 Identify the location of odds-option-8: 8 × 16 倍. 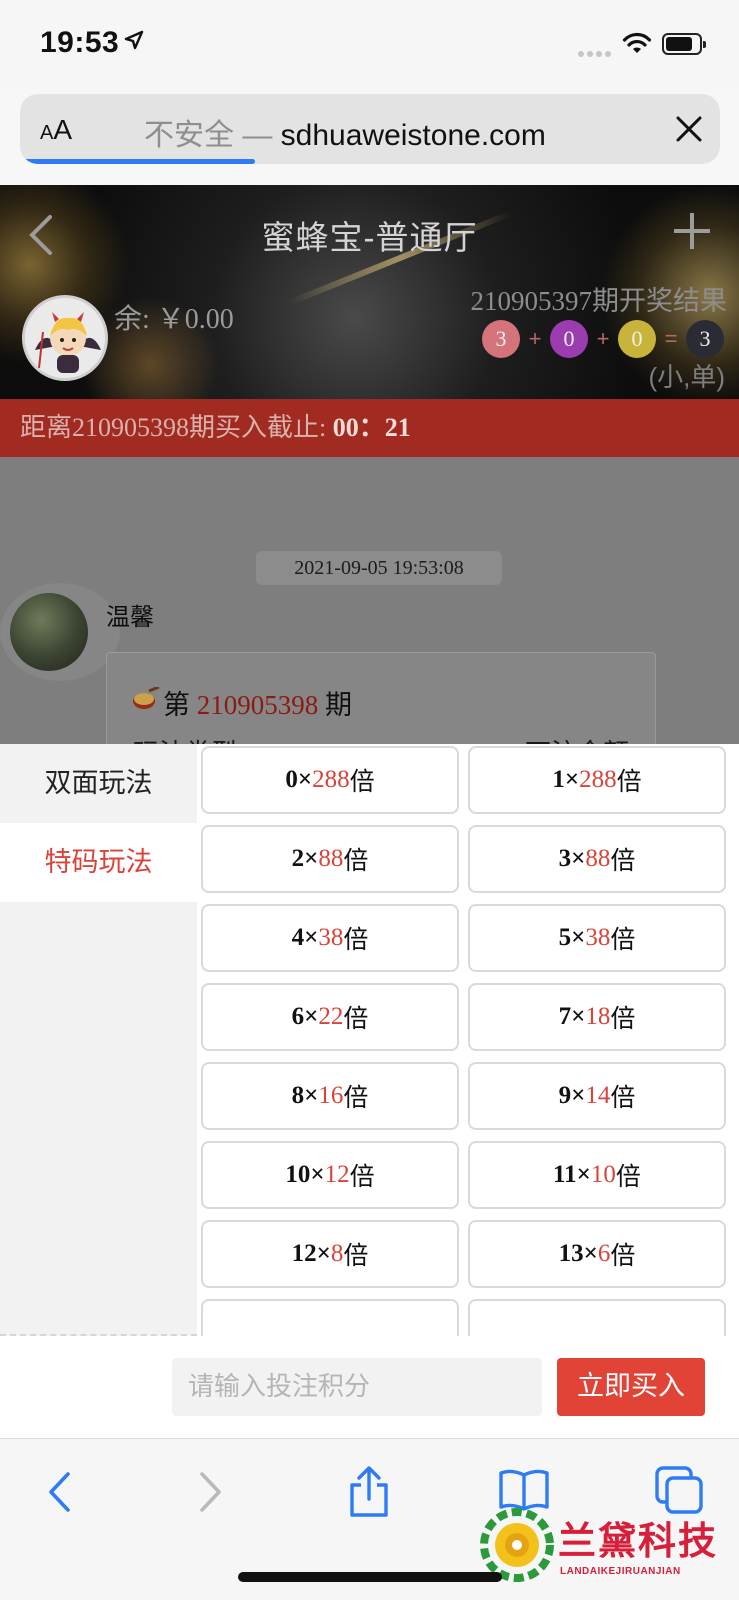
(330, 1096).